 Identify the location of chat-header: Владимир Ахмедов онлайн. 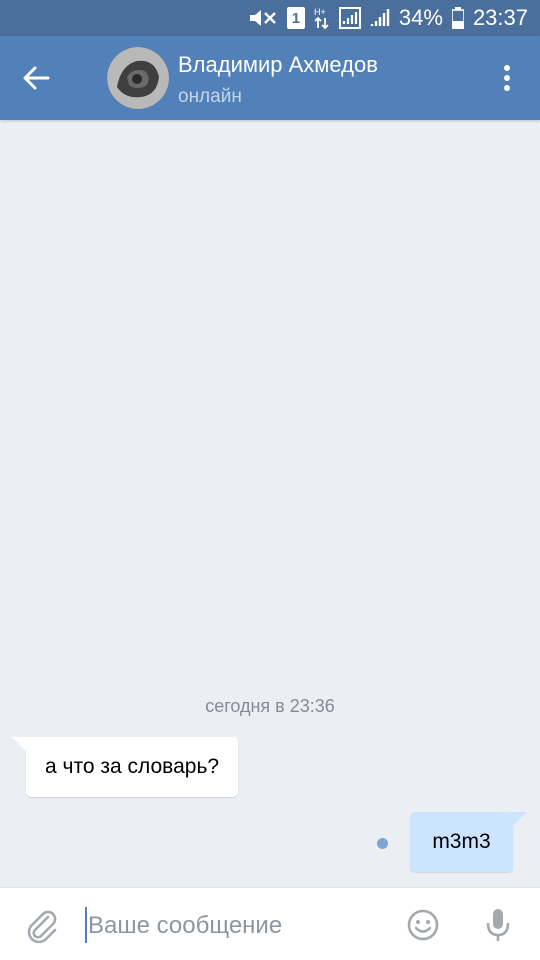
(270, 78).